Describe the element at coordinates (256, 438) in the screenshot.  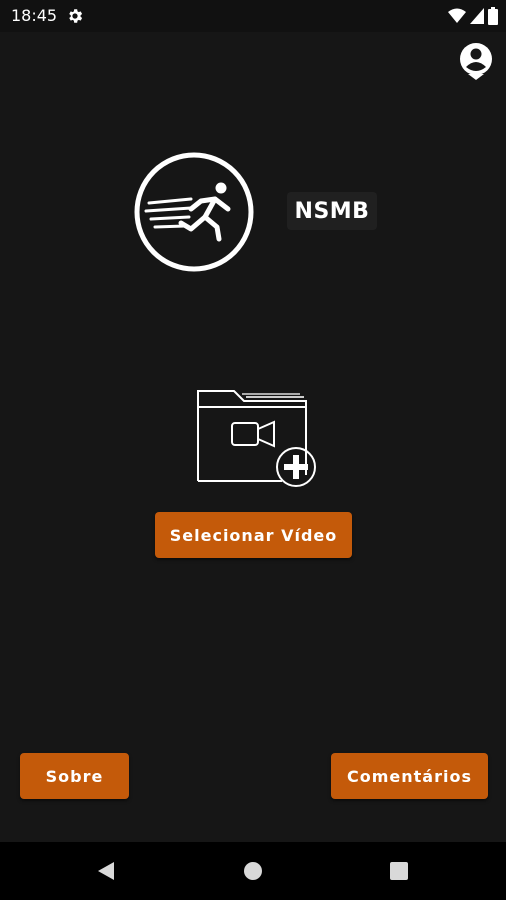
I see `video-folder-add-icon` at that location.